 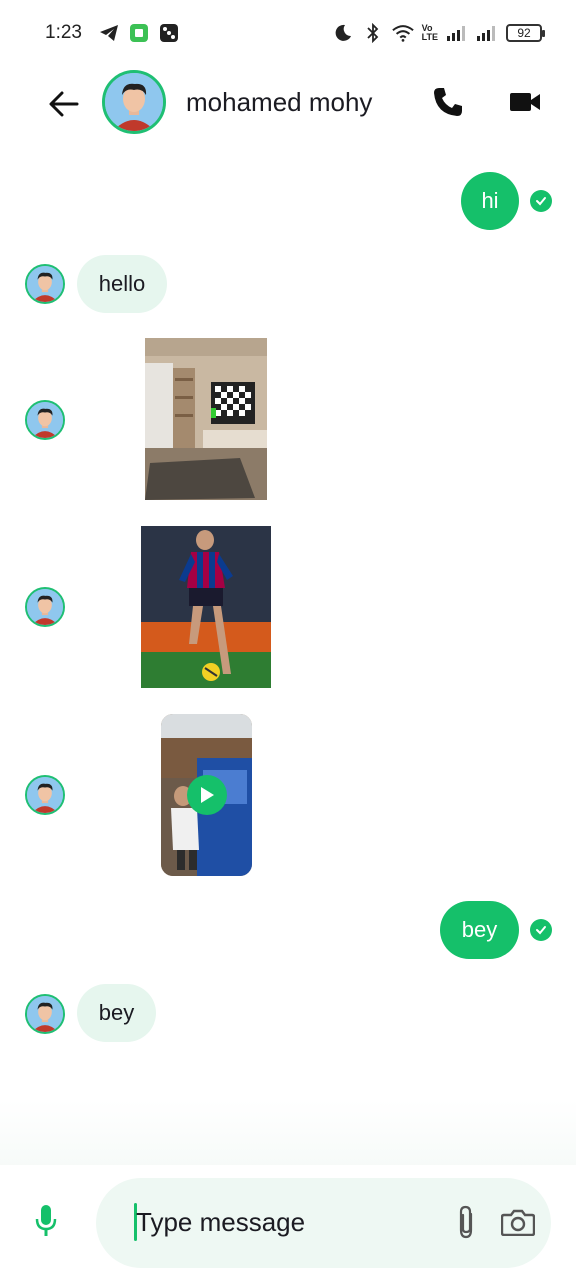 I want to click on phone-icon, so click(x=448, y=102).